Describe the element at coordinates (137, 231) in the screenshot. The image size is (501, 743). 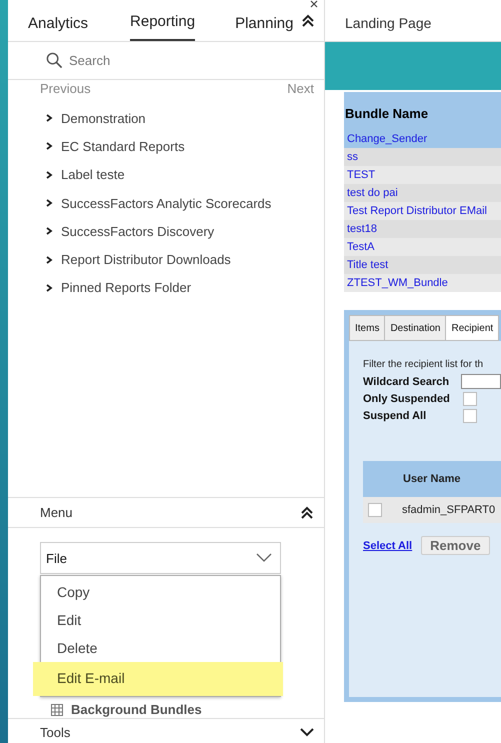
I see `tree-item: SuccessFactors Discovery` at that location.